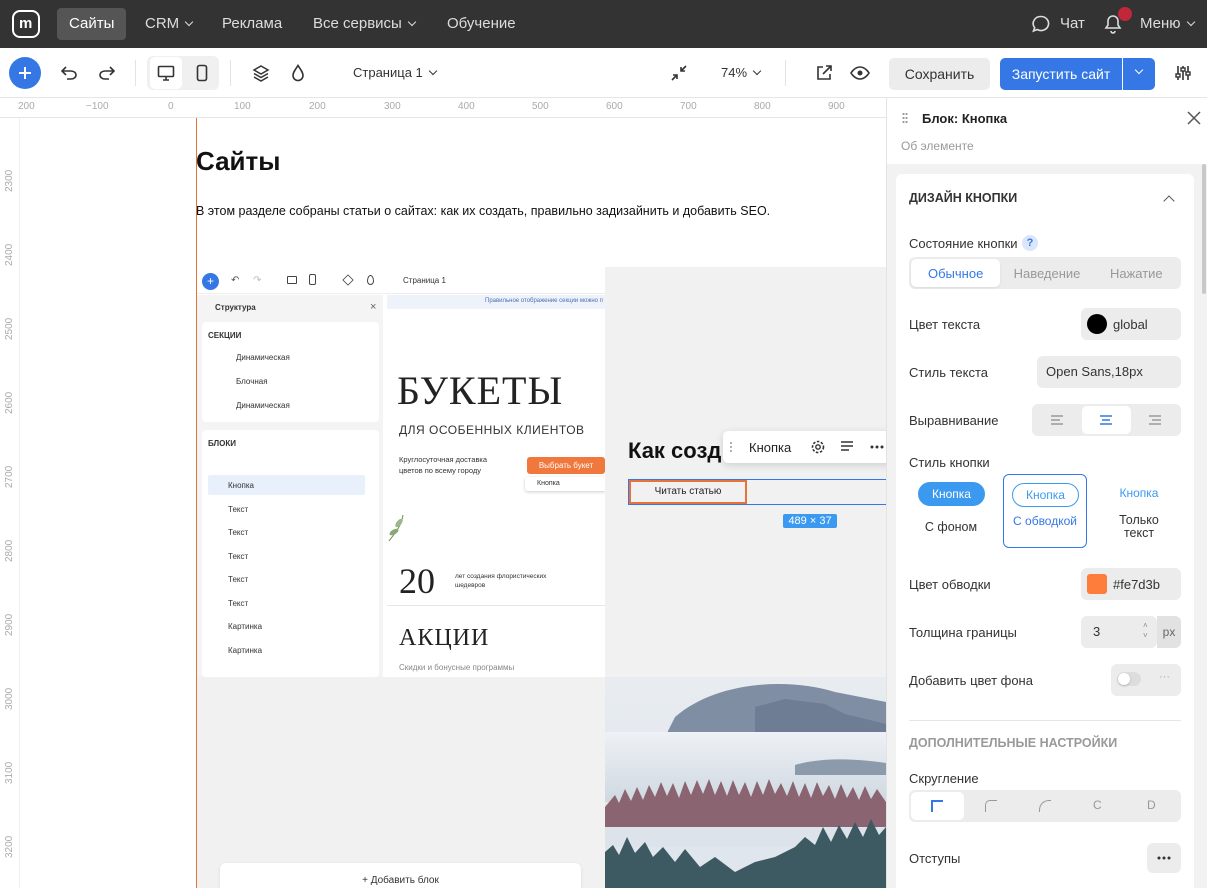 The height and width of the screenshot is (888, 1207). What do you see at coordinates (991, 806) in the screenshot?
I see `corner-small-icon` at bounding box center [991, 806].